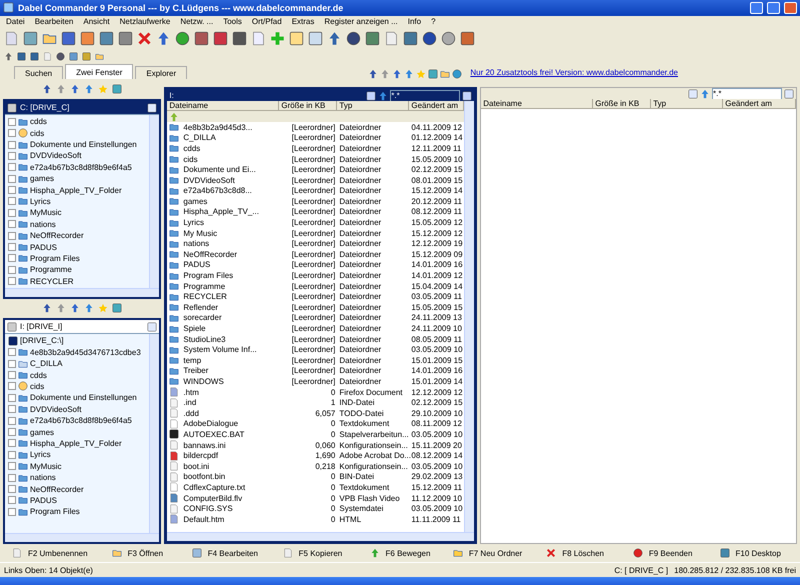 The image size is (800, 585). I want to click on tree-item: cids, so click(77, 133).